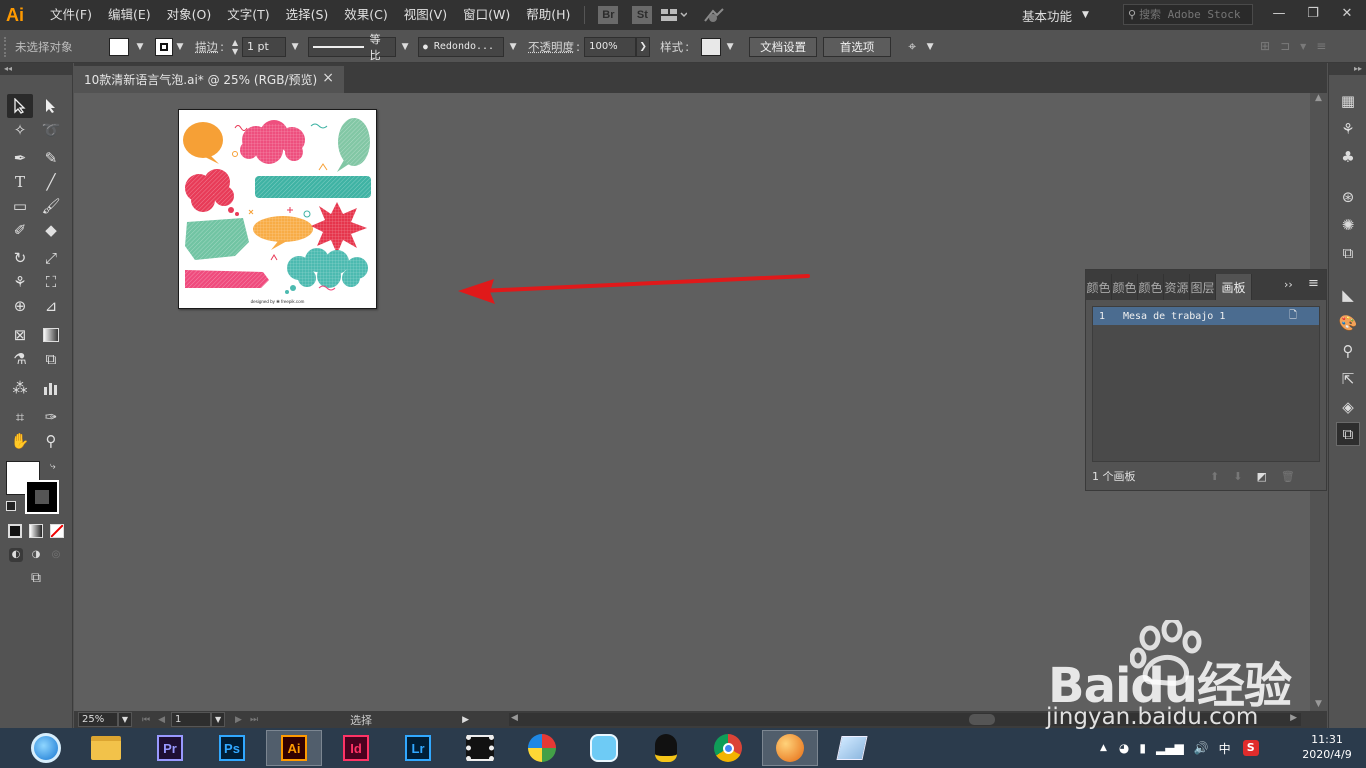  What do you see at coordinates (514, 718) in the screenshot?
I see `scroll-left-icon: ◀` at bounding box center [514, 718].